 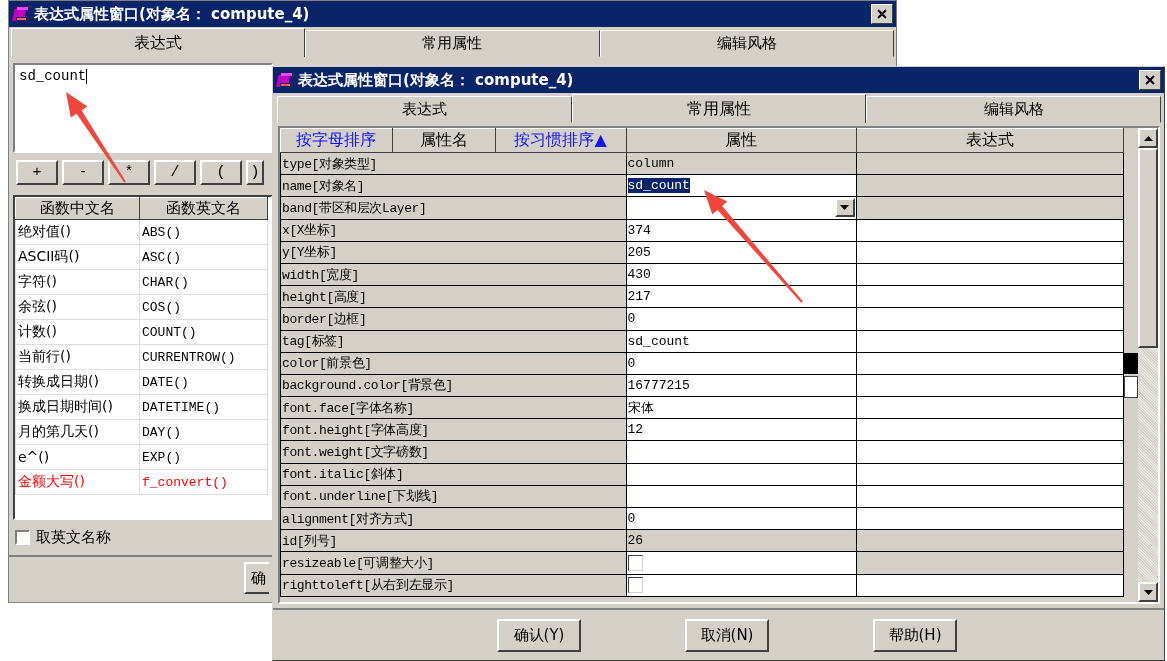 I want to click on table-cell: f_convert(), so click(x=203, y=482).